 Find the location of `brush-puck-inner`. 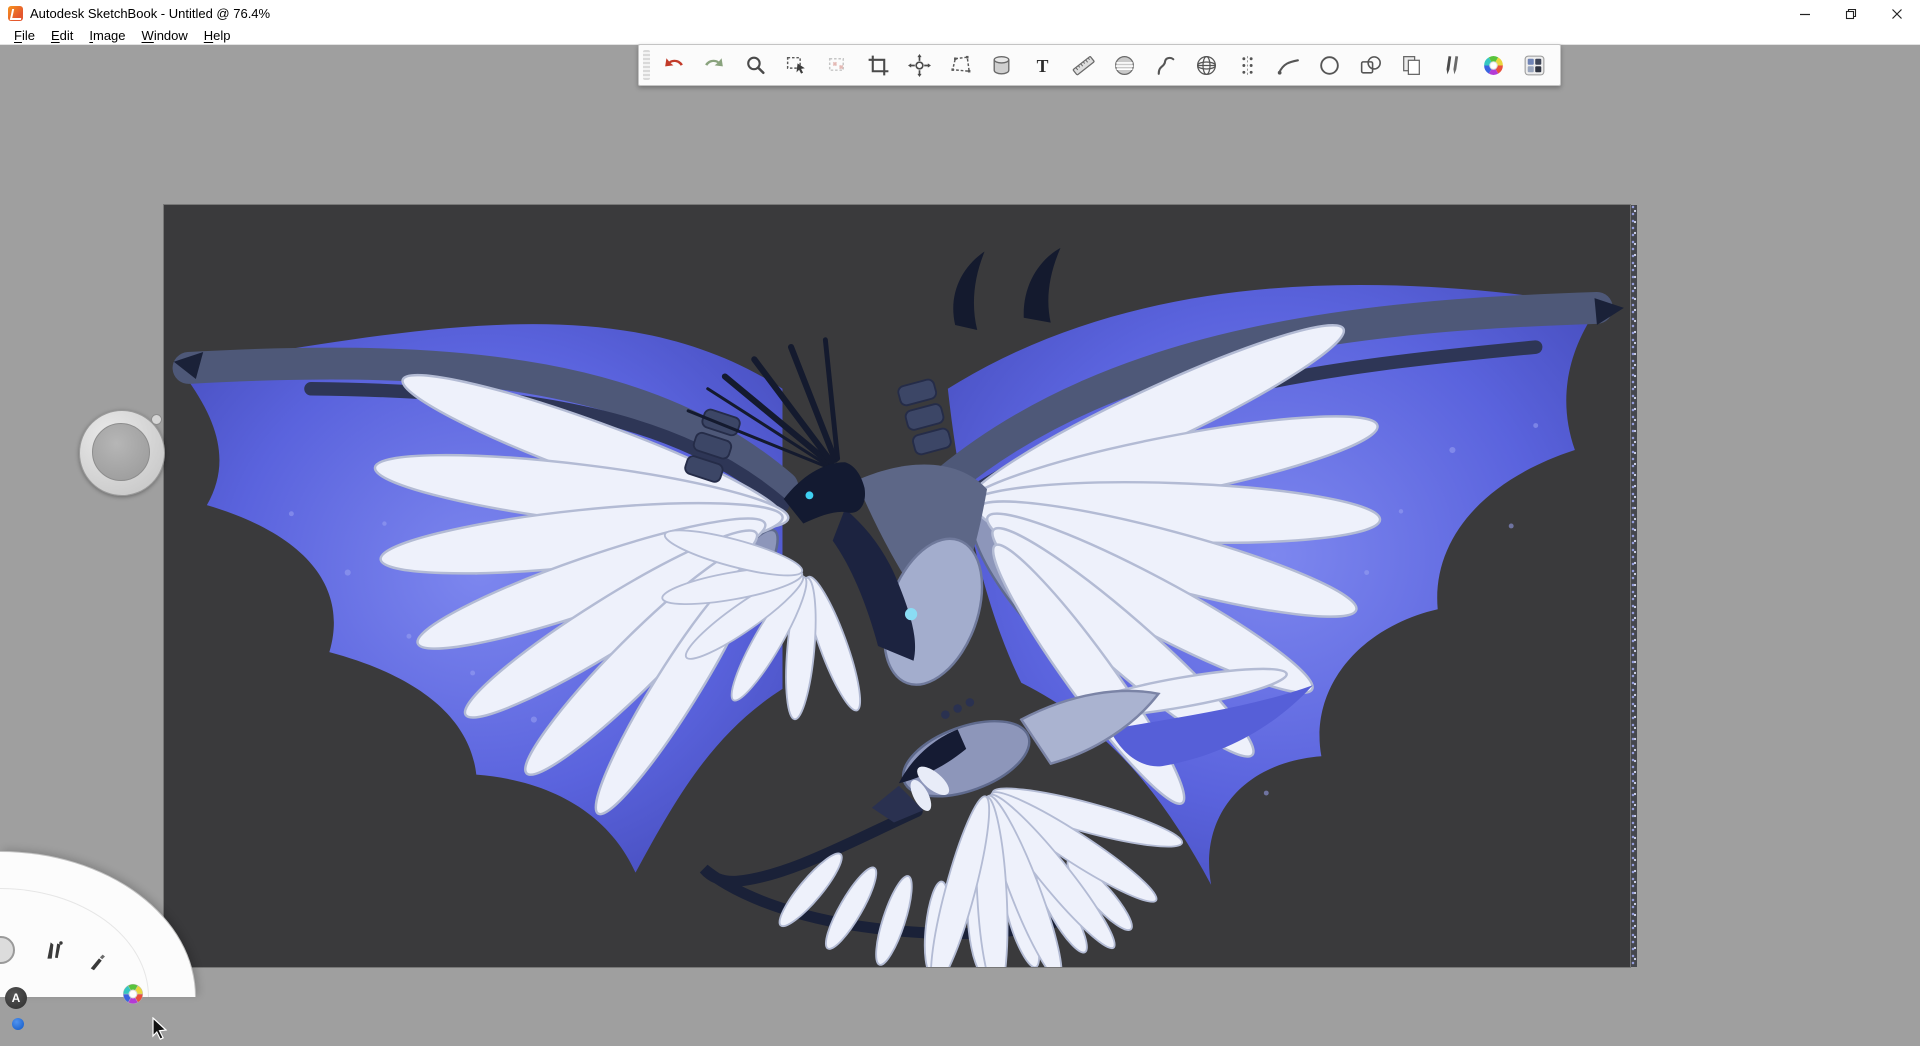

brush-puck-inner is located at coordinates (121, 452).